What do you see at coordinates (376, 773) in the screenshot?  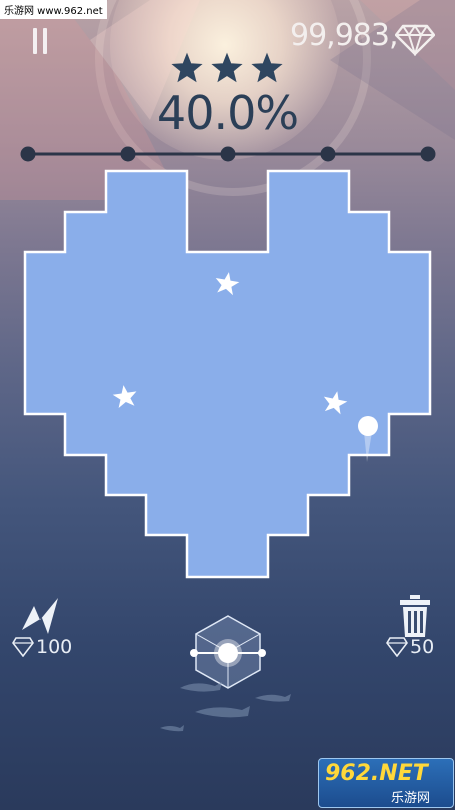 I see `watermark-brand: 962.NET` at bounding box center [376, 773].